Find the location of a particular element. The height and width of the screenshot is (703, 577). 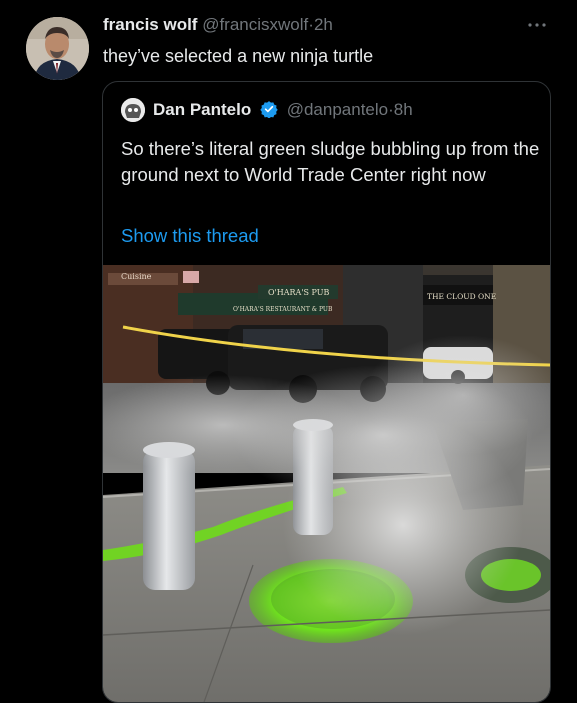

handle: @francisxwolf is located at coordinates (255, 24).